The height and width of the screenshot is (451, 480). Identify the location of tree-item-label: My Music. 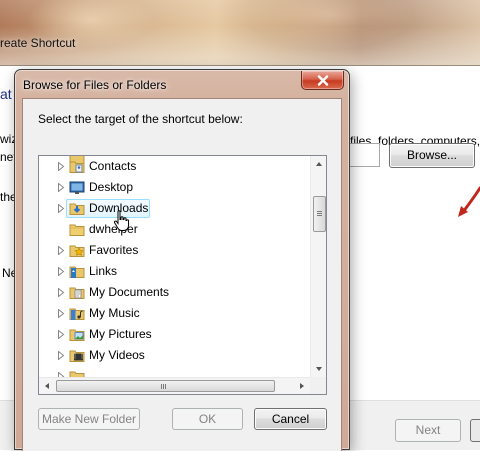
(114, 313).